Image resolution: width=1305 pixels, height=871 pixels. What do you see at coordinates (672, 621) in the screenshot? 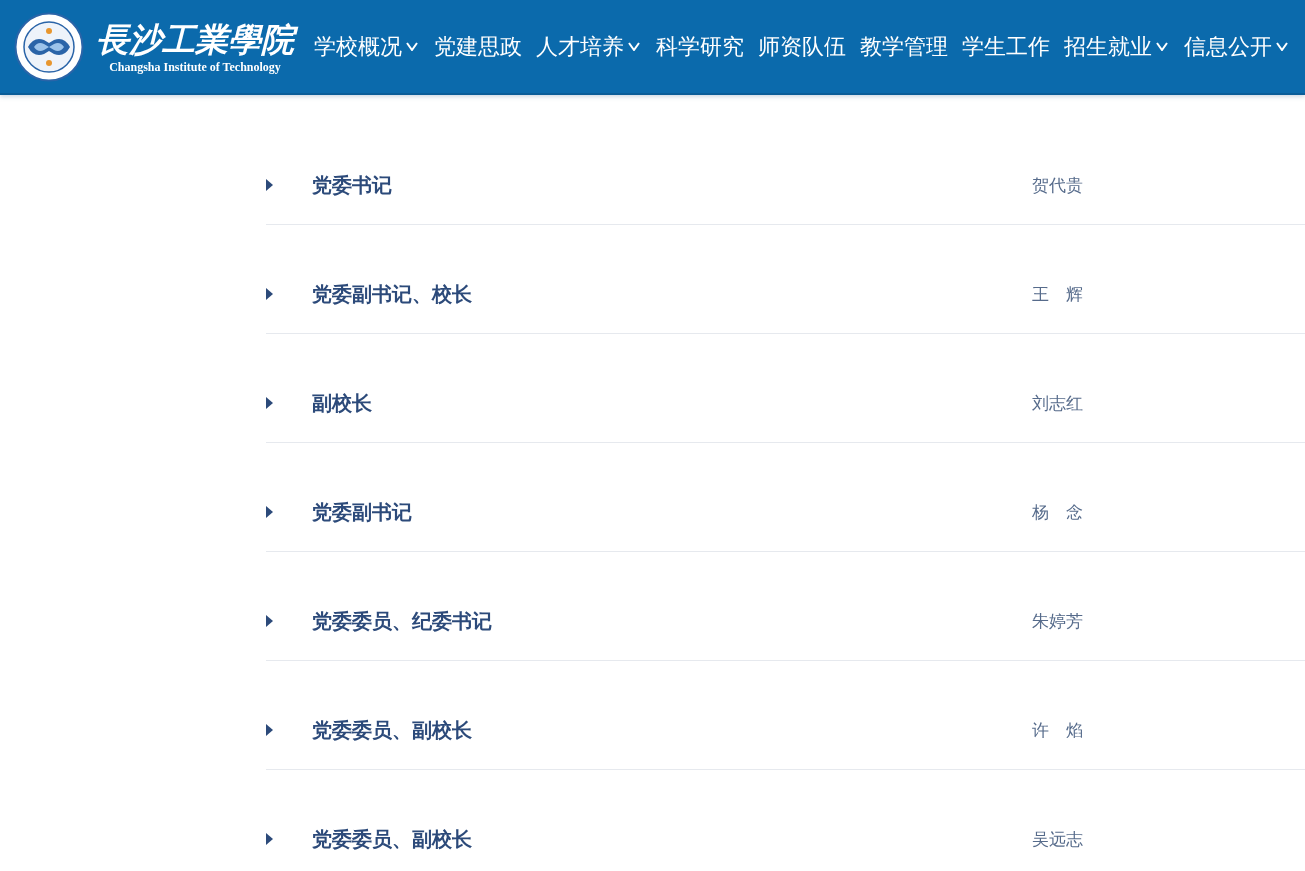
I see `position-title: 党委委员、纪委书记` at bounding box center [672, 621].